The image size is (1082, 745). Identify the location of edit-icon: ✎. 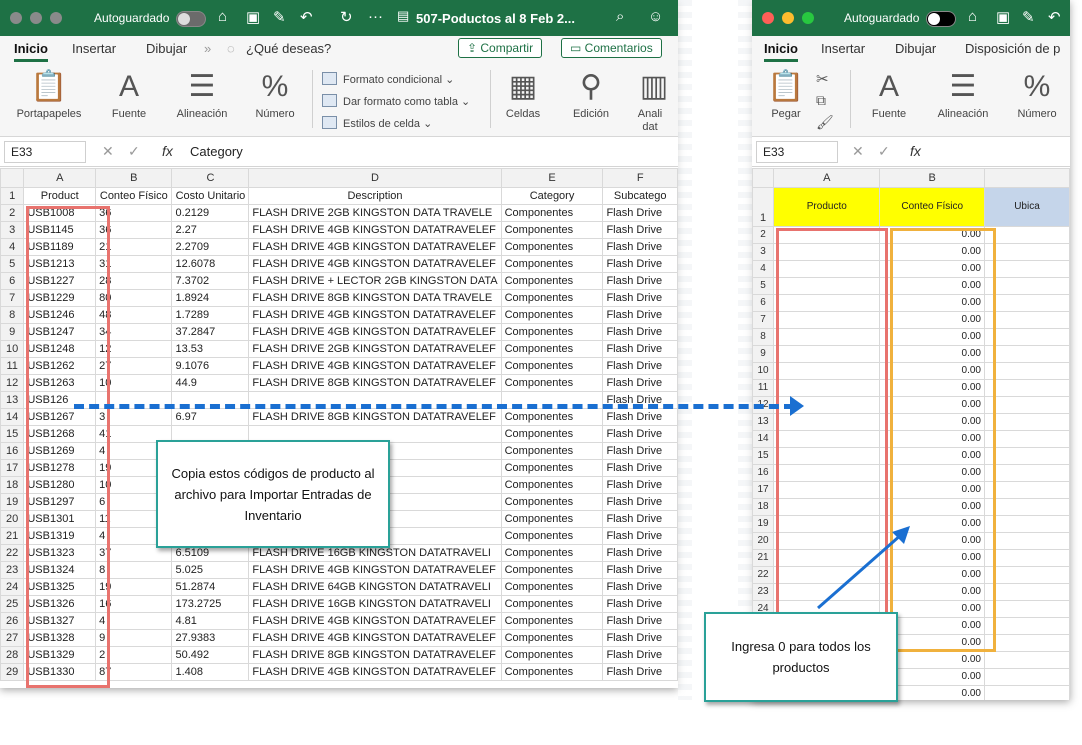
(279, 17).